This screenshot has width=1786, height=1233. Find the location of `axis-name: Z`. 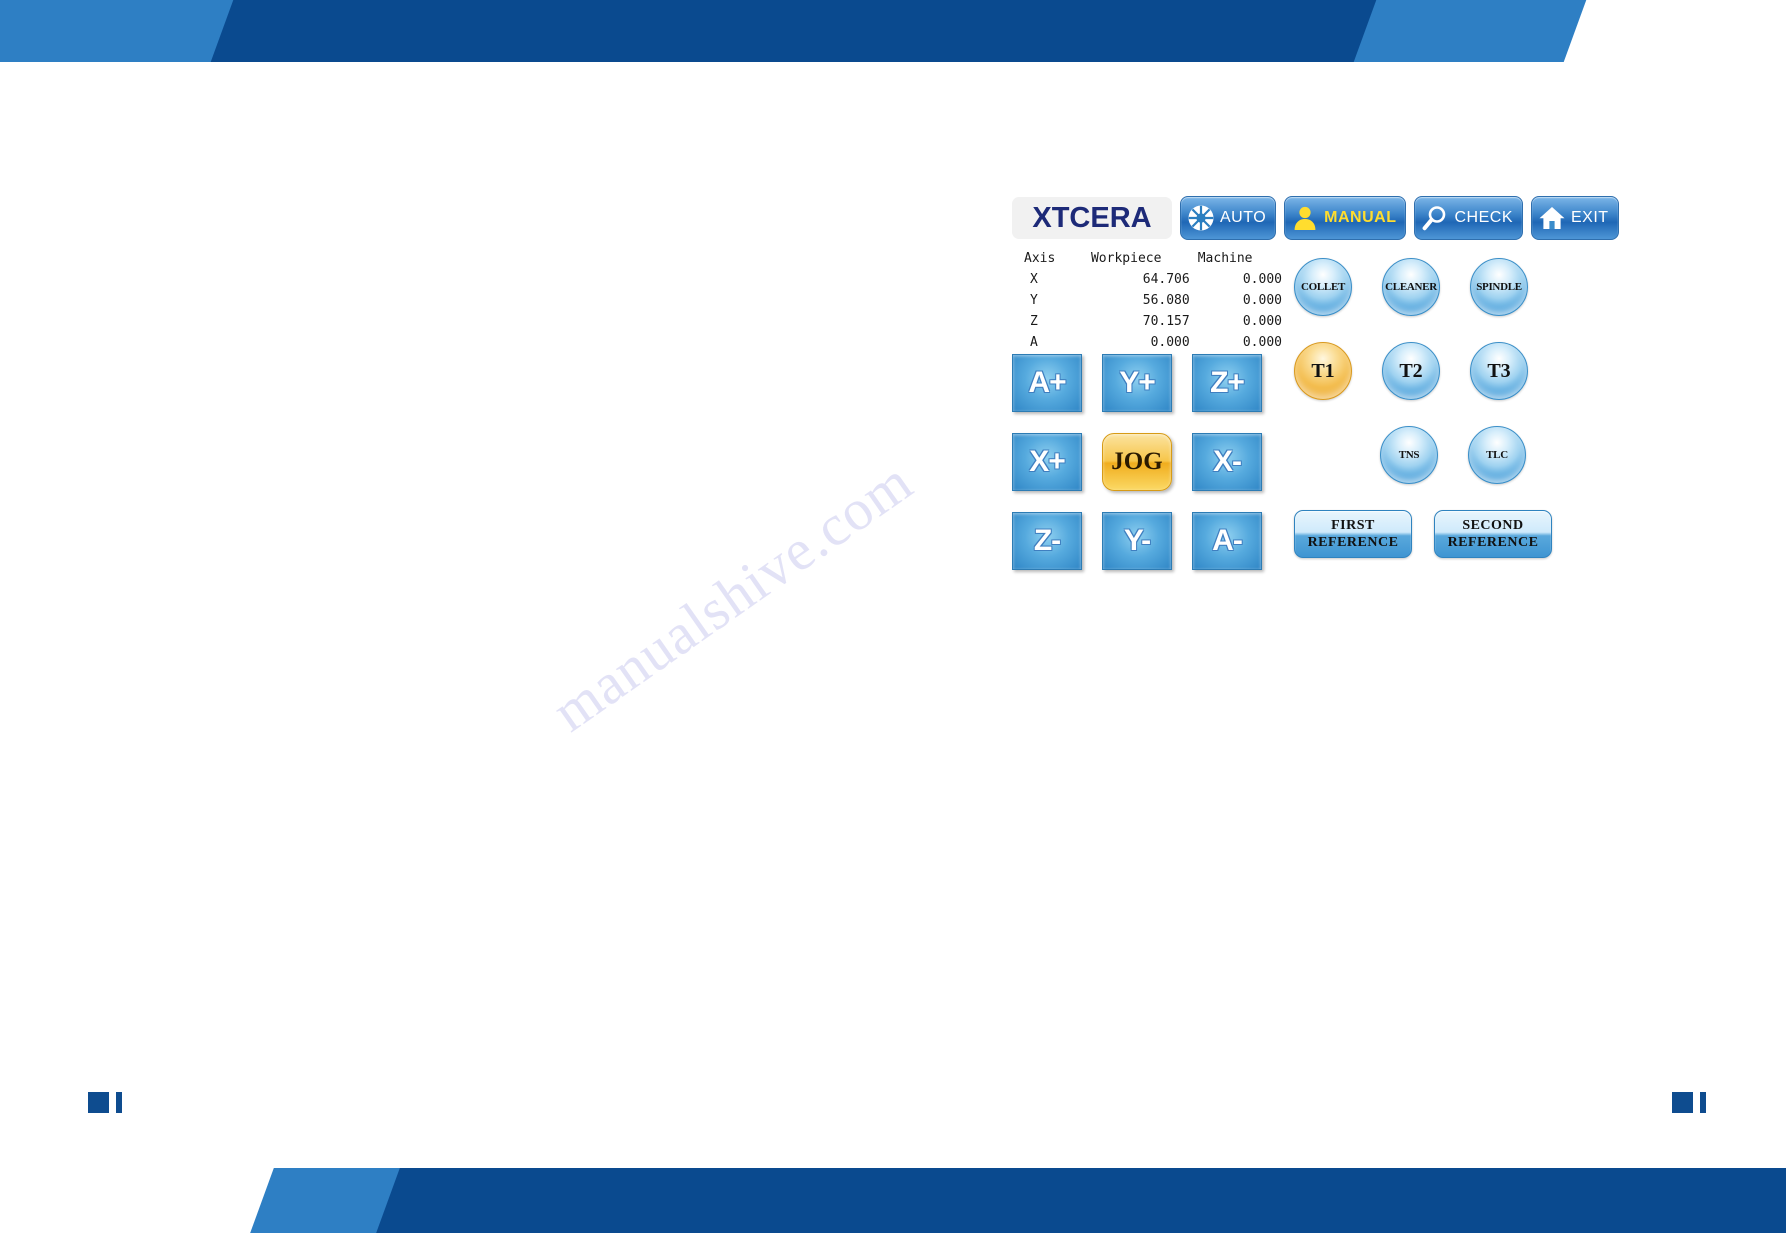

axis-name: Z is located at coordinates (1034, 321).